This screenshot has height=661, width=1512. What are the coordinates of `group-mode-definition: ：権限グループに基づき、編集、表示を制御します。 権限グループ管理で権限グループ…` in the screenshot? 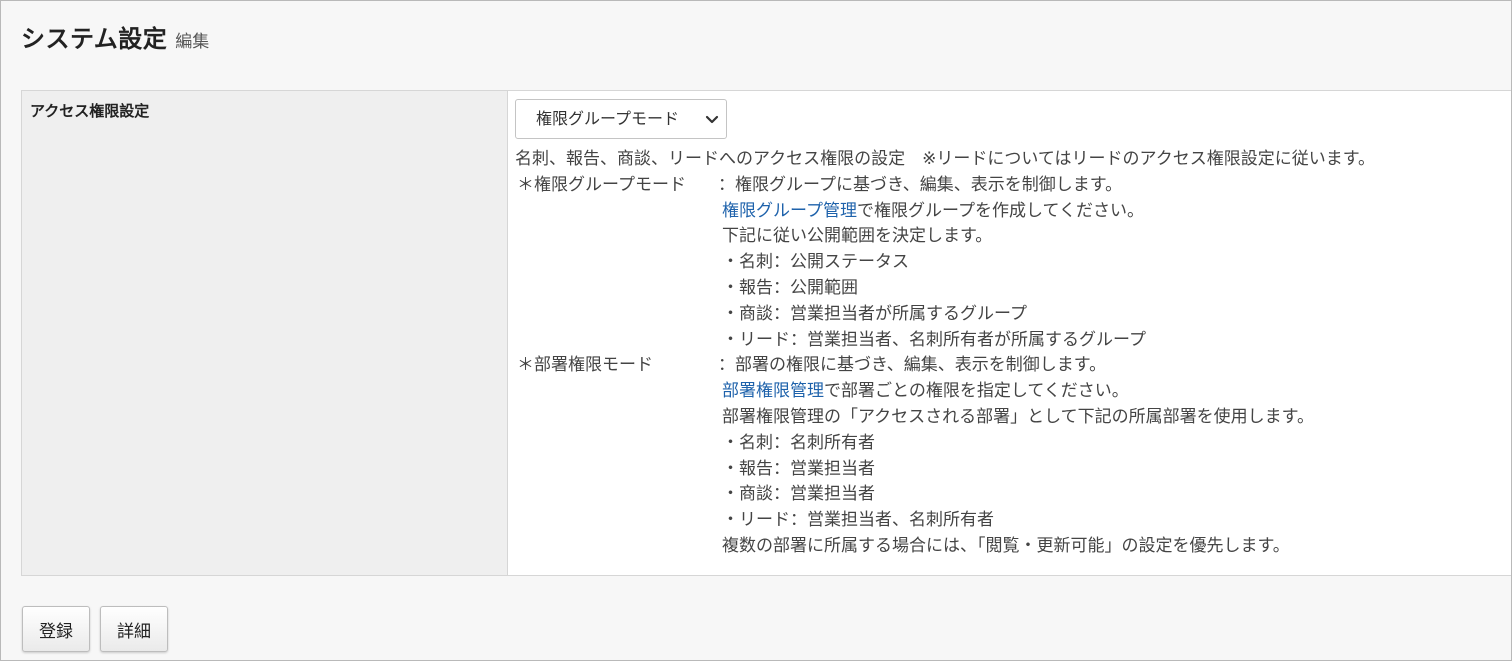 It's located at (1114, 263).